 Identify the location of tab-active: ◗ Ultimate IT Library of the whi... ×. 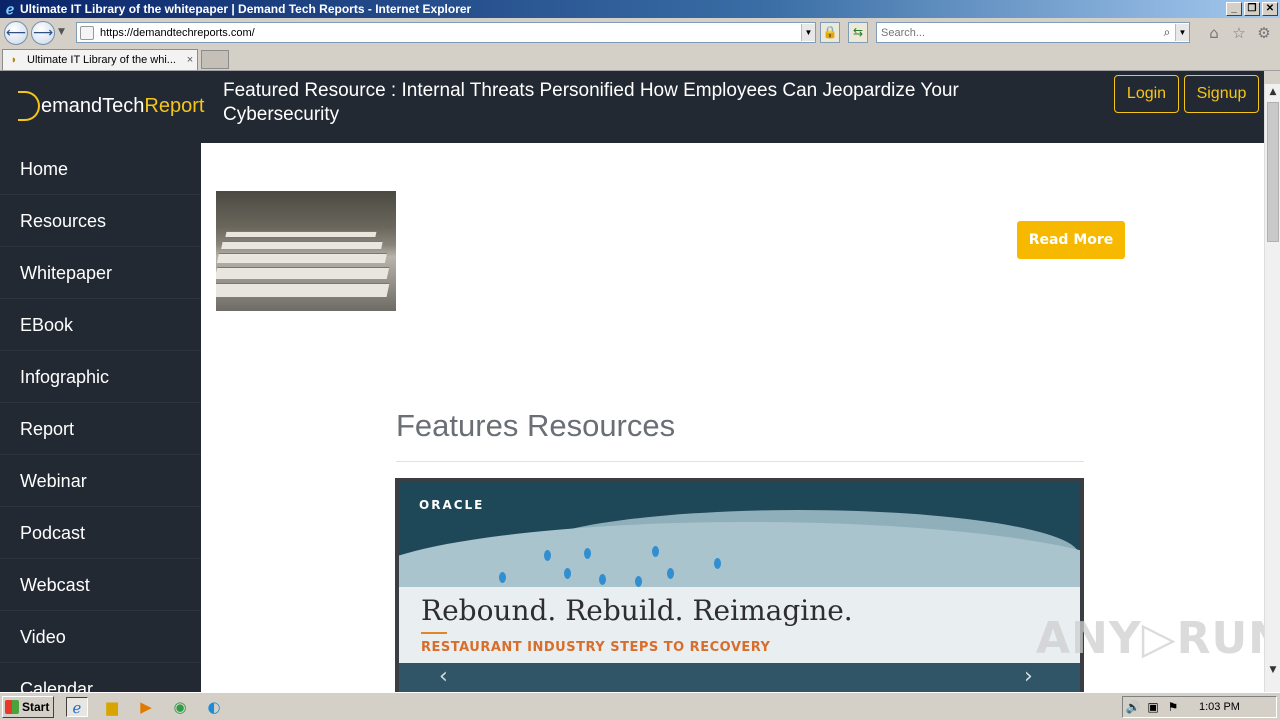
(100, 59).